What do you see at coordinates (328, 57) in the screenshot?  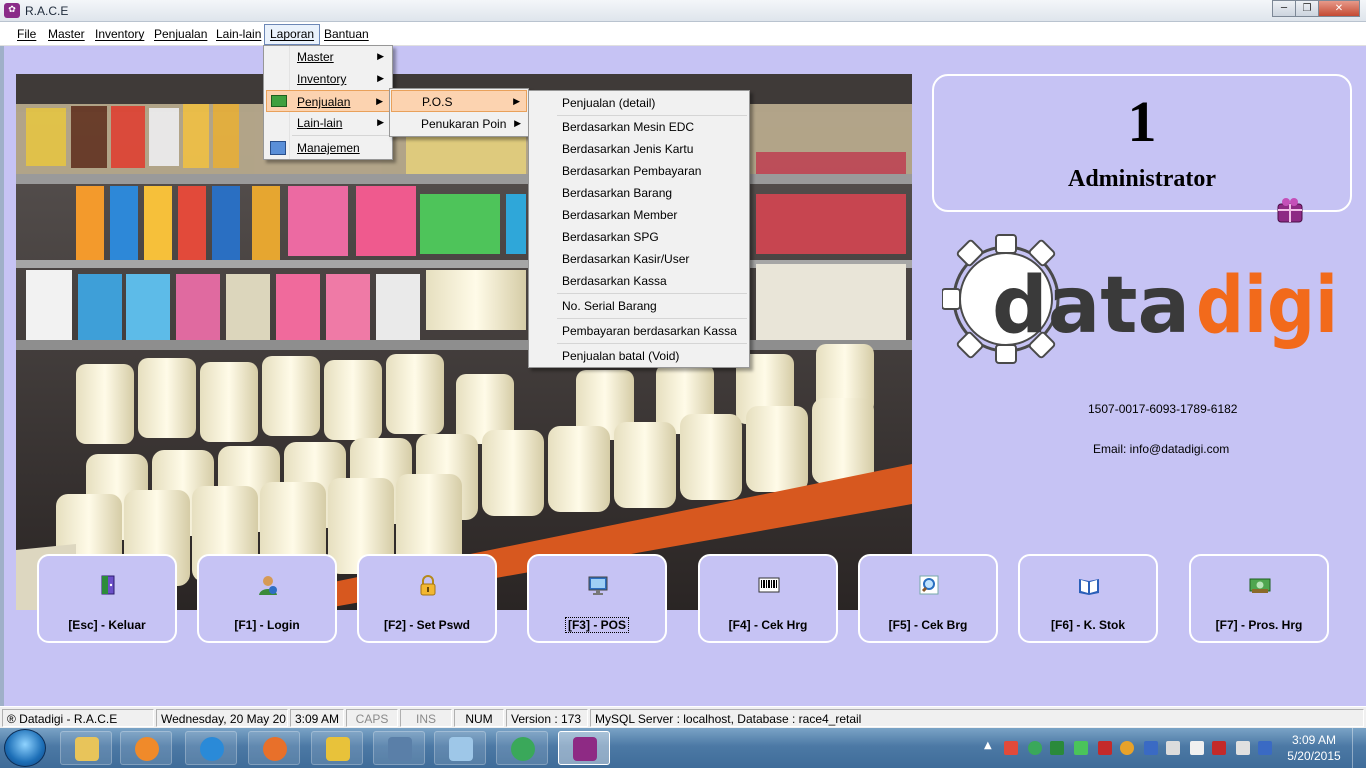 I see `laporan-item-master: Master ▶` at bounding box center [328, 57].